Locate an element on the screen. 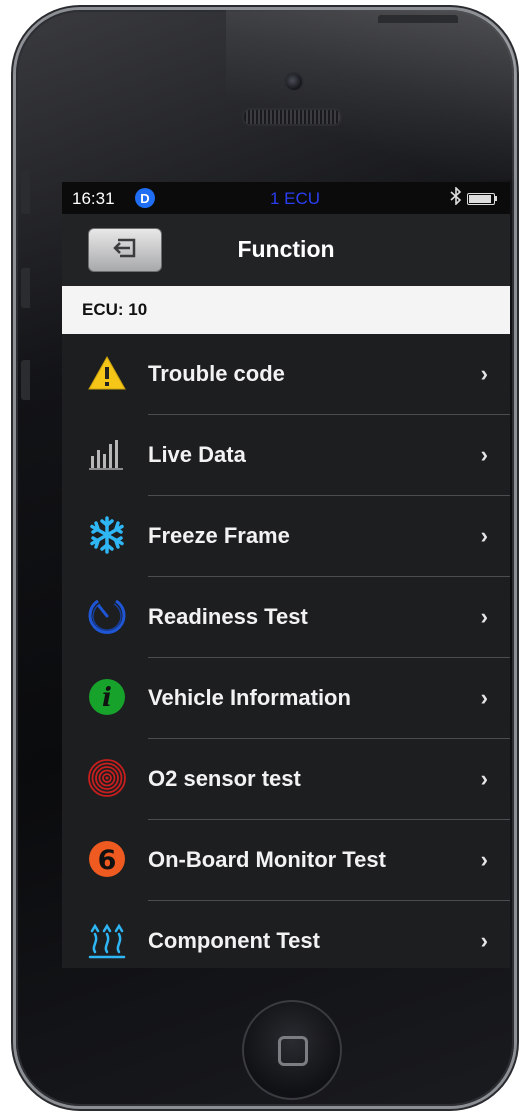 This screenshot has width=525, height=1114. menu-item-live-data: Live Data › is located at coordinates (286, 455).